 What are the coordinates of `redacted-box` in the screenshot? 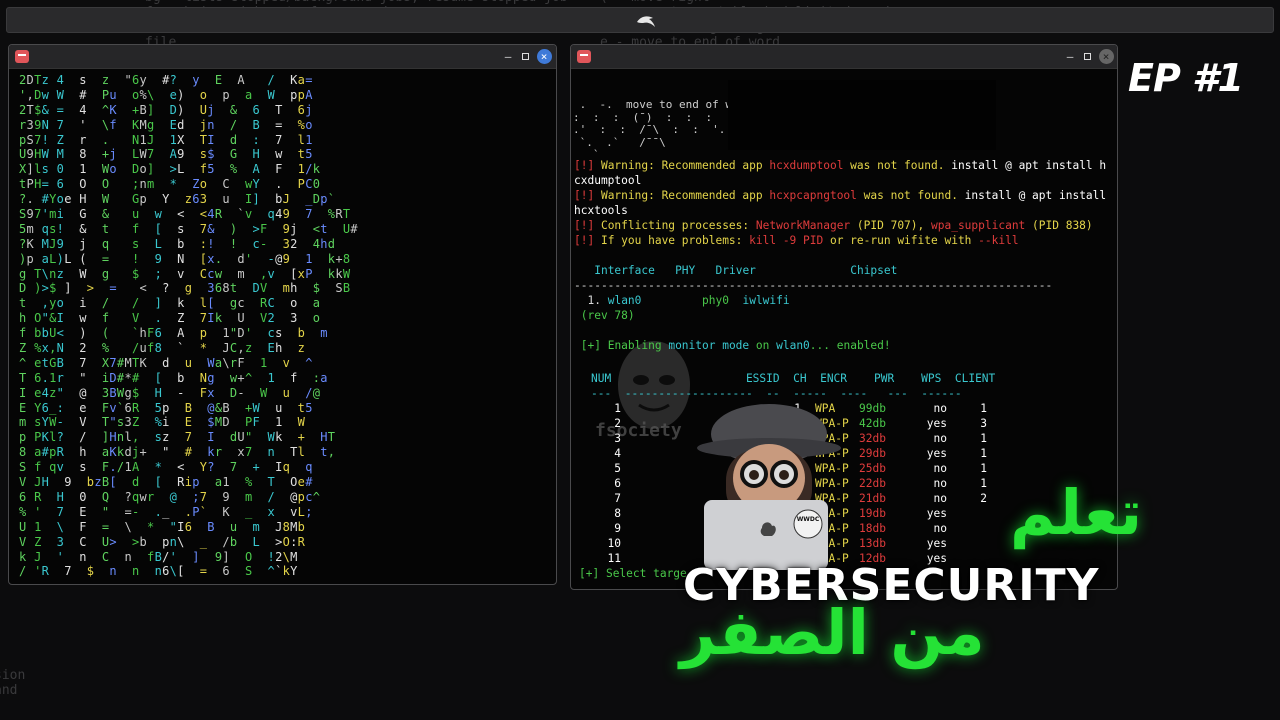 It's located at (862, 115).